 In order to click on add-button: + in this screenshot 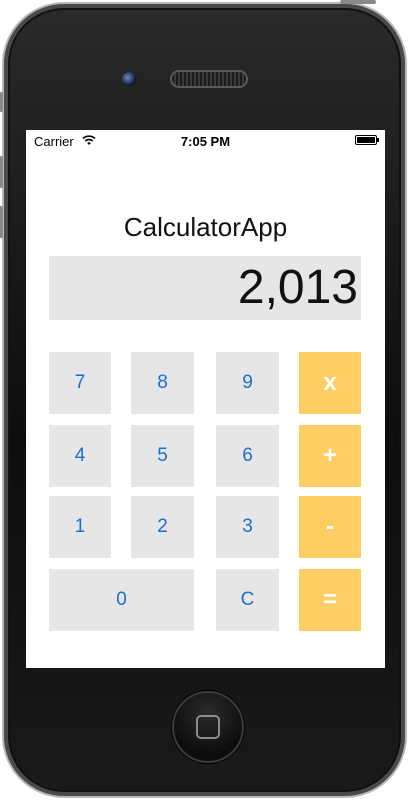, I will do `click(330, 456)`.